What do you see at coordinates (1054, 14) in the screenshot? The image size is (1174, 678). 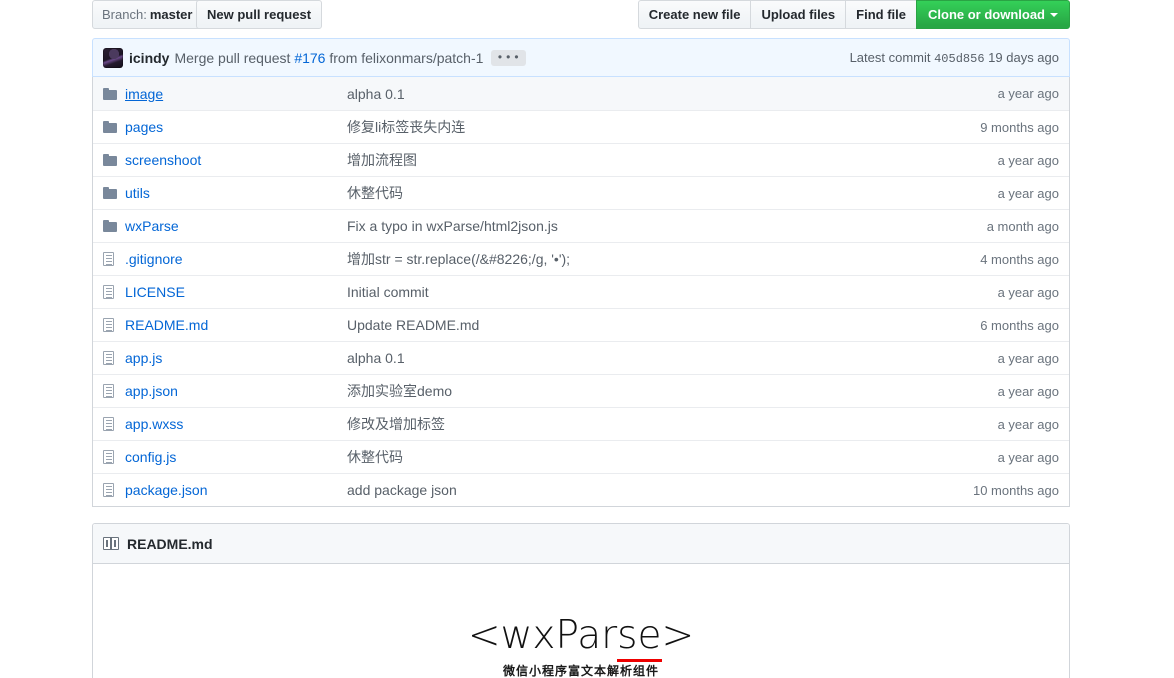 I see `chevron-down-icon` at bounding box center [1054, 14].